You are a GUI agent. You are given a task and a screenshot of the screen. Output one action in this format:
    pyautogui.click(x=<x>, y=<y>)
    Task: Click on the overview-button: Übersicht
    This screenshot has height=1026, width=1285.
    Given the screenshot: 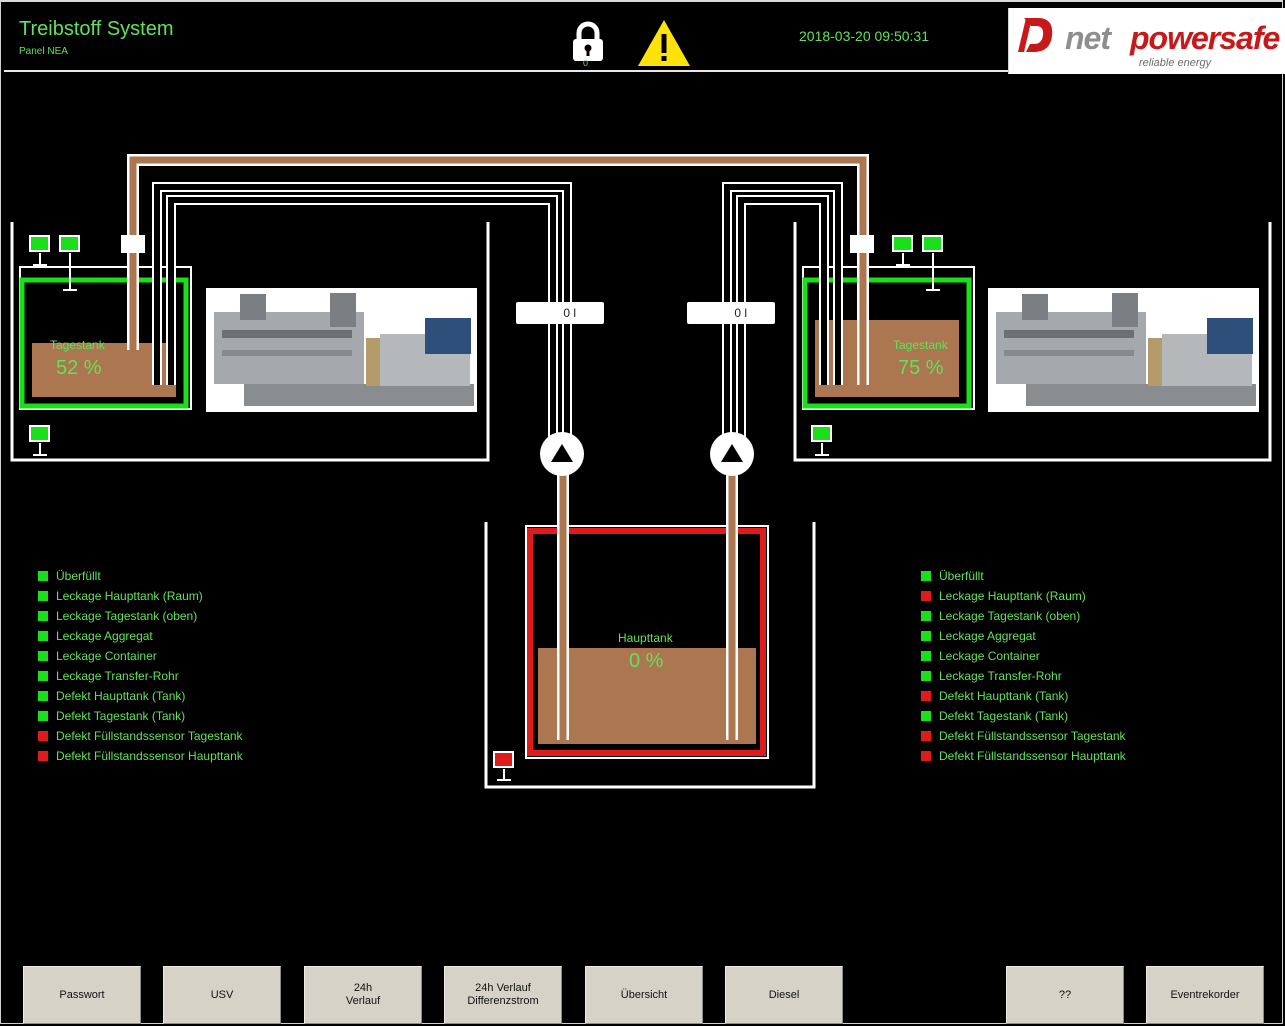 What is the action you would take?
    pyautogui.click(x=644, y=995)
    